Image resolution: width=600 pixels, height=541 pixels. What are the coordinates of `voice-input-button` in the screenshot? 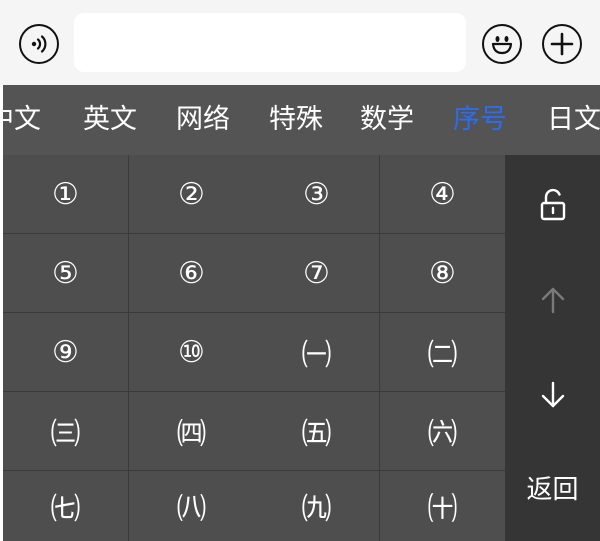 It's located at (39, 44).